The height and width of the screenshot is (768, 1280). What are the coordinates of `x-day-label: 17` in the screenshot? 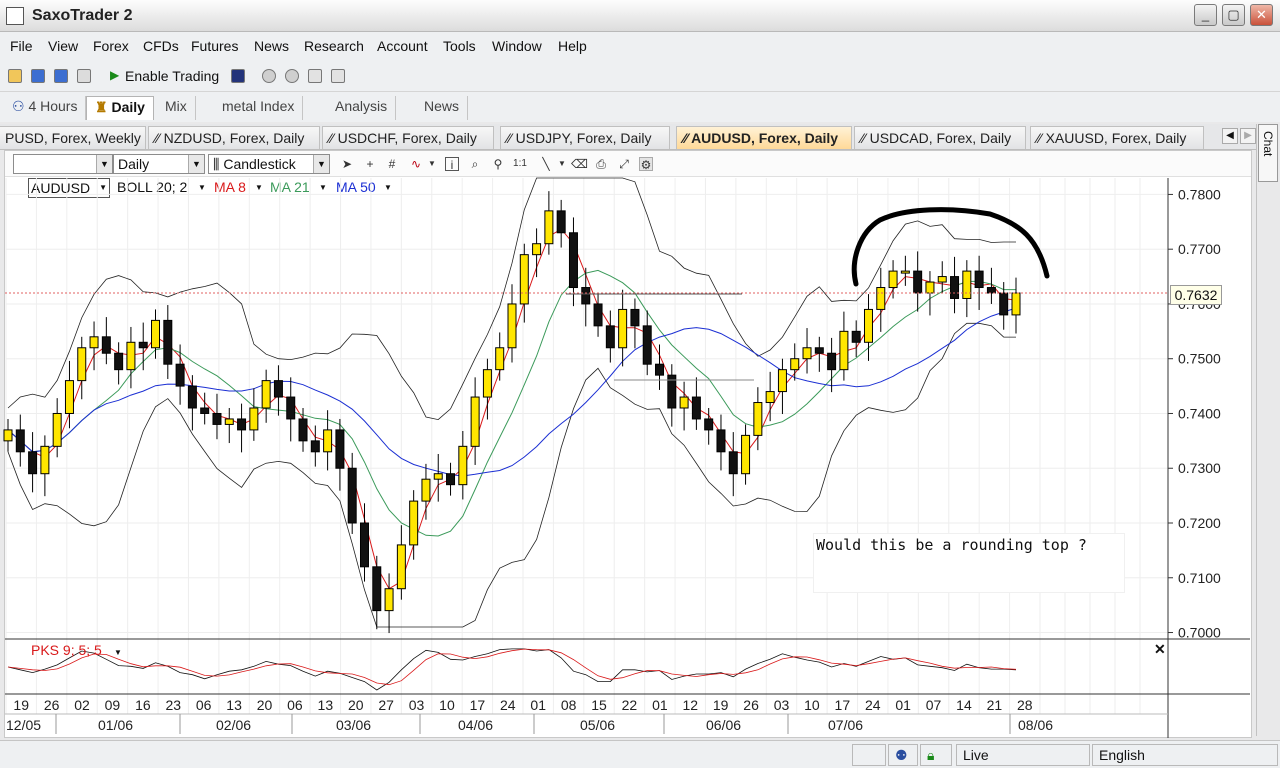 It's located at (843, 705).